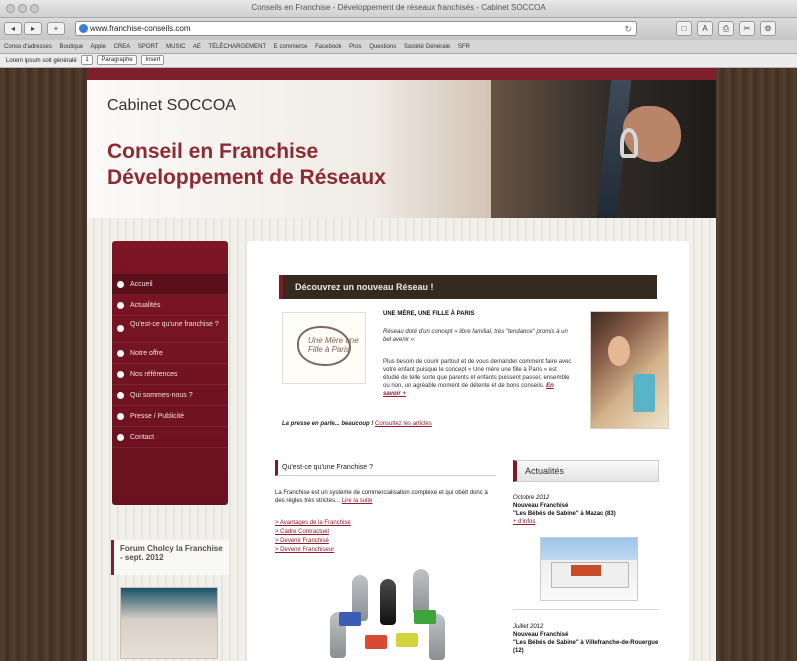  Describe the element at coordinates (146, 353) in the screenshot. I see `menu-item-label: Notre offre` at that location.